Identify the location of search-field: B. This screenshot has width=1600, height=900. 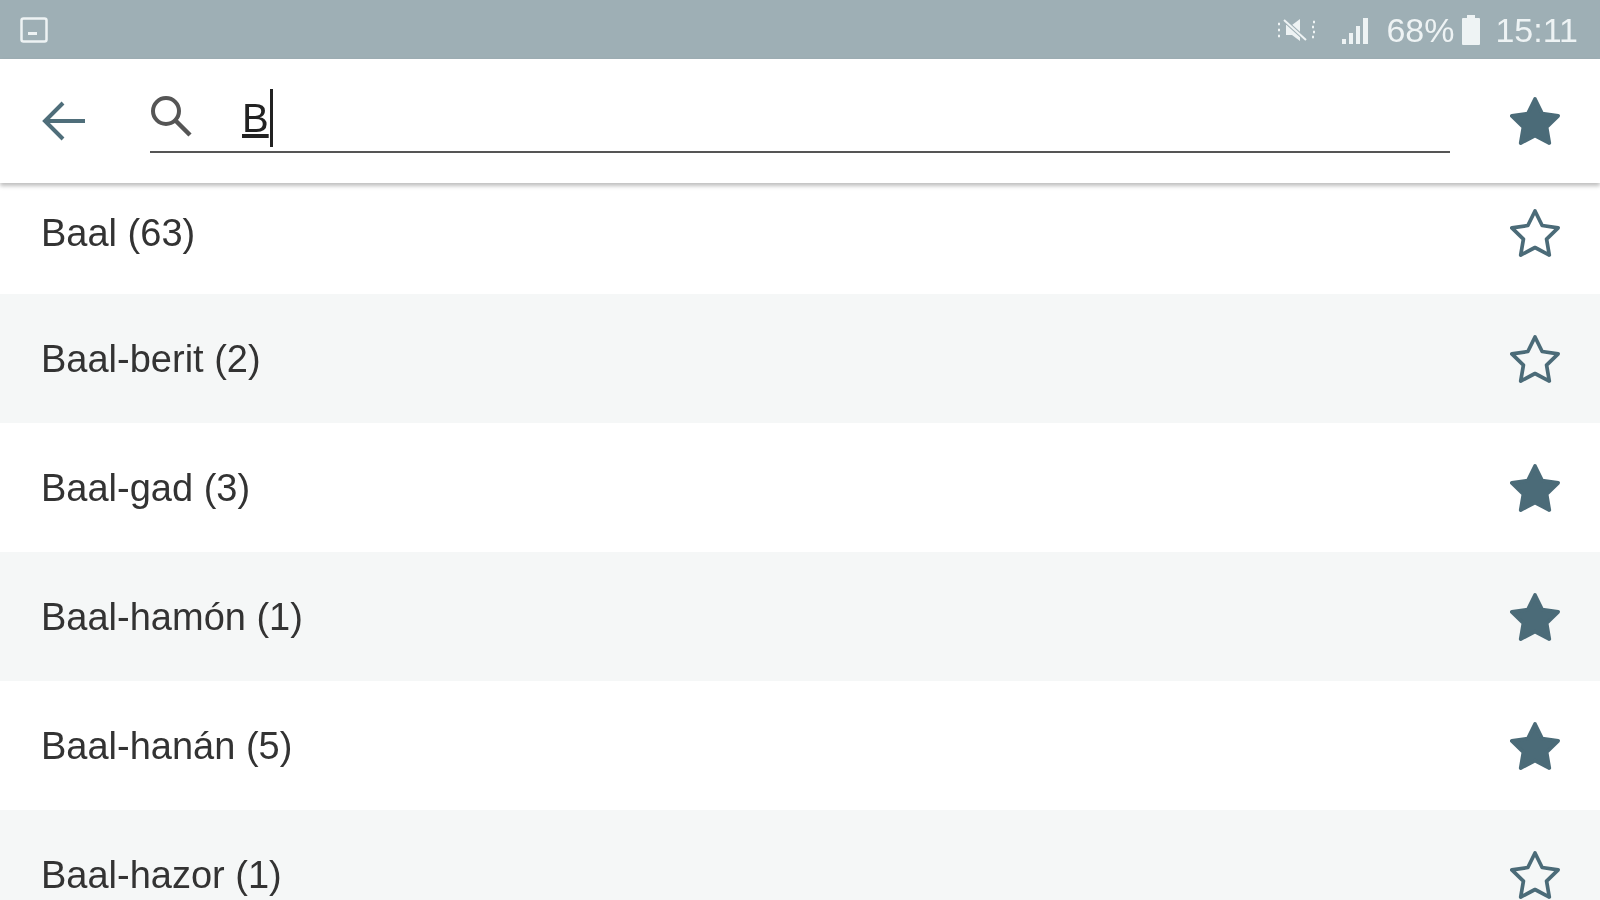
(800, 121).